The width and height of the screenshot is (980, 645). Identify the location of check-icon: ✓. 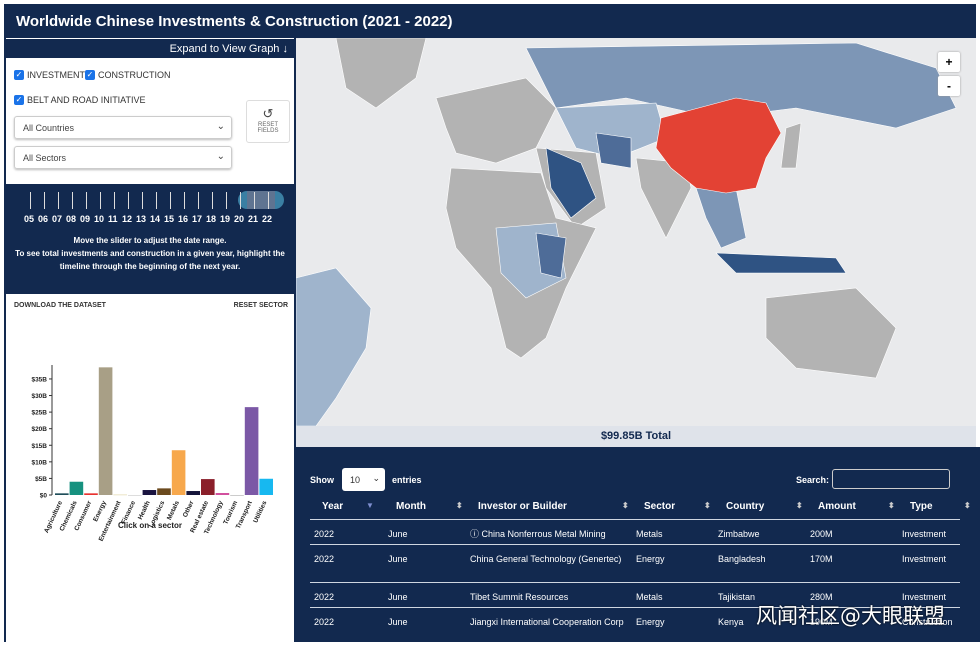
(19, 100).